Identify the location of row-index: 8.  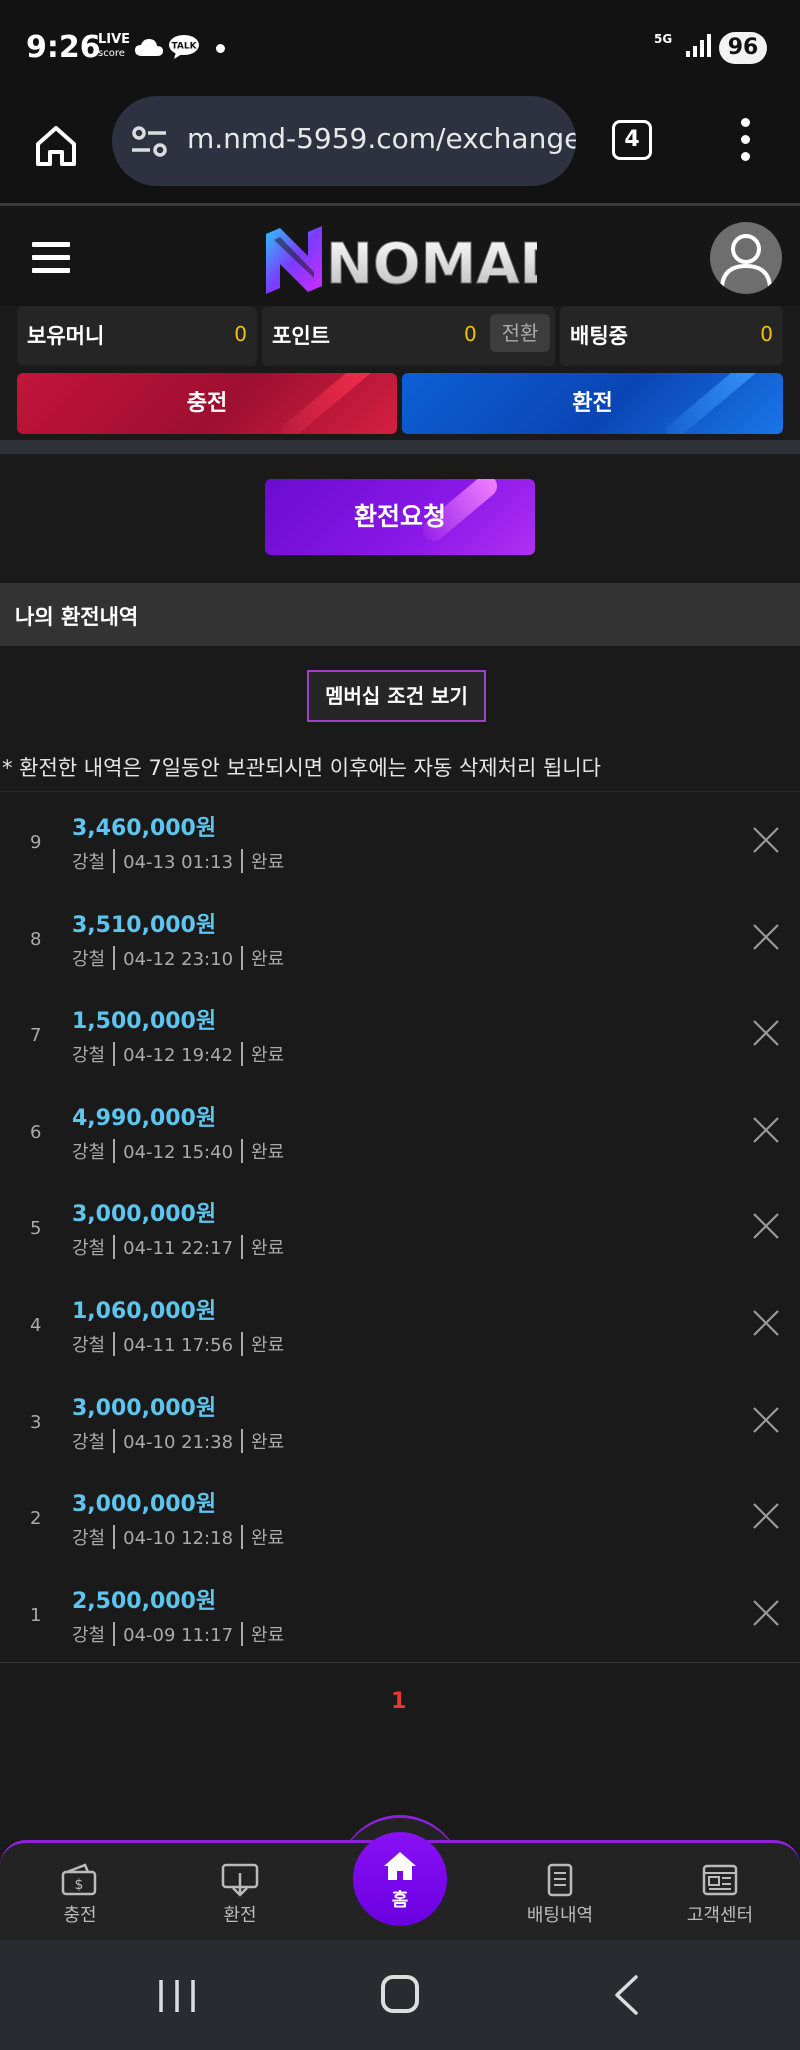
(36, 939).